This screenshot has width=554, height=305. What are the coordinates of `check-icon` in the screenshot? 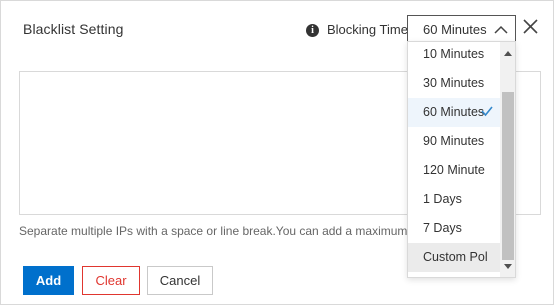 It's located at (487, 111).